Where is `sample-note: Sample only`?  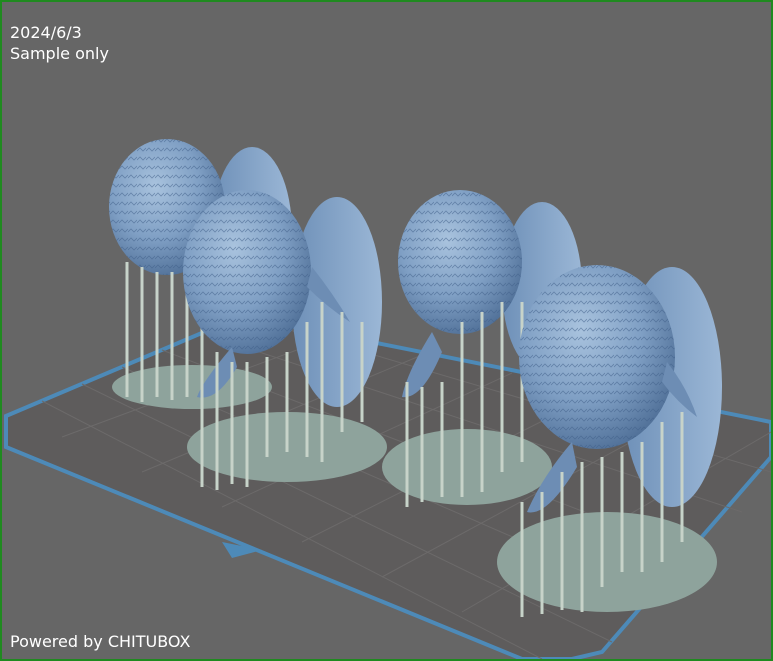 sample-note: Sample only is located at coordinates (59, 53).